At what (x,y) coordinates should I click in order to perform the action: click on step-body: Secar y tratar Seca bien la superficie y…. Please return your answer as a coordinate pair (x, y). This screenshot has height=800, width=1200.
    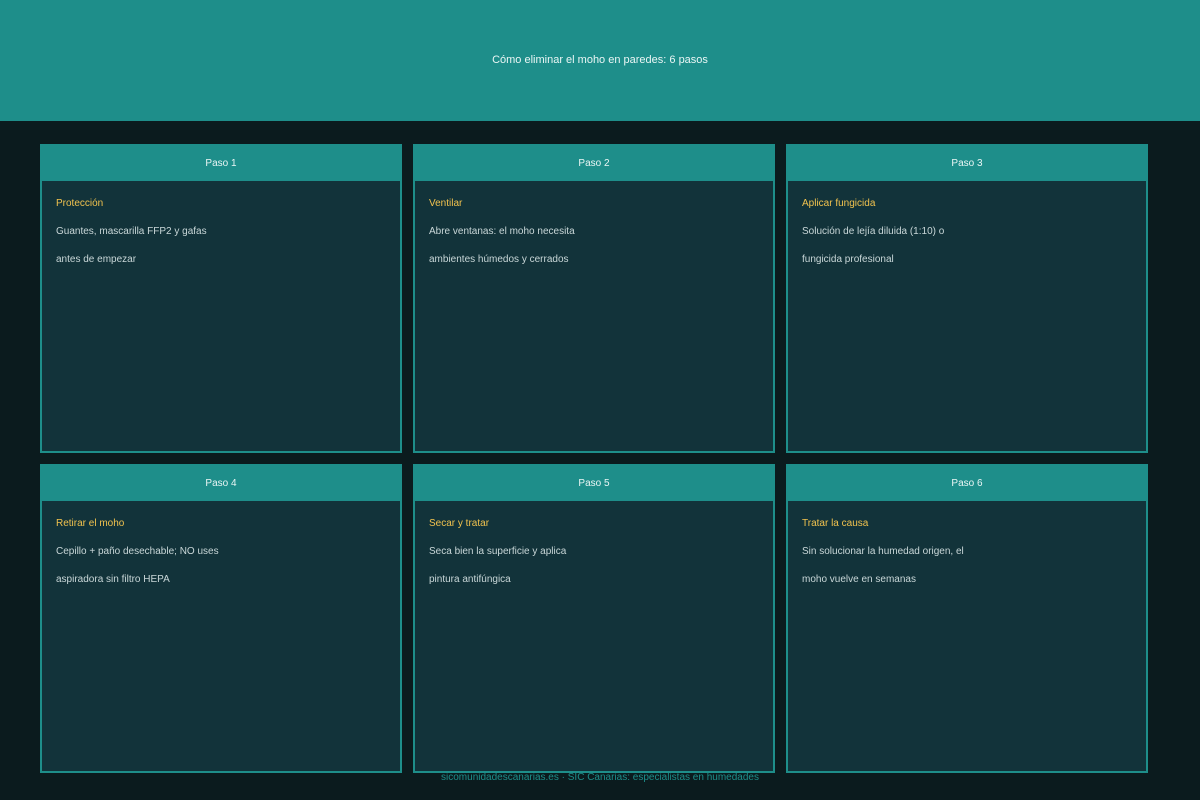
    Looking at the image, I should click on (594, 551).